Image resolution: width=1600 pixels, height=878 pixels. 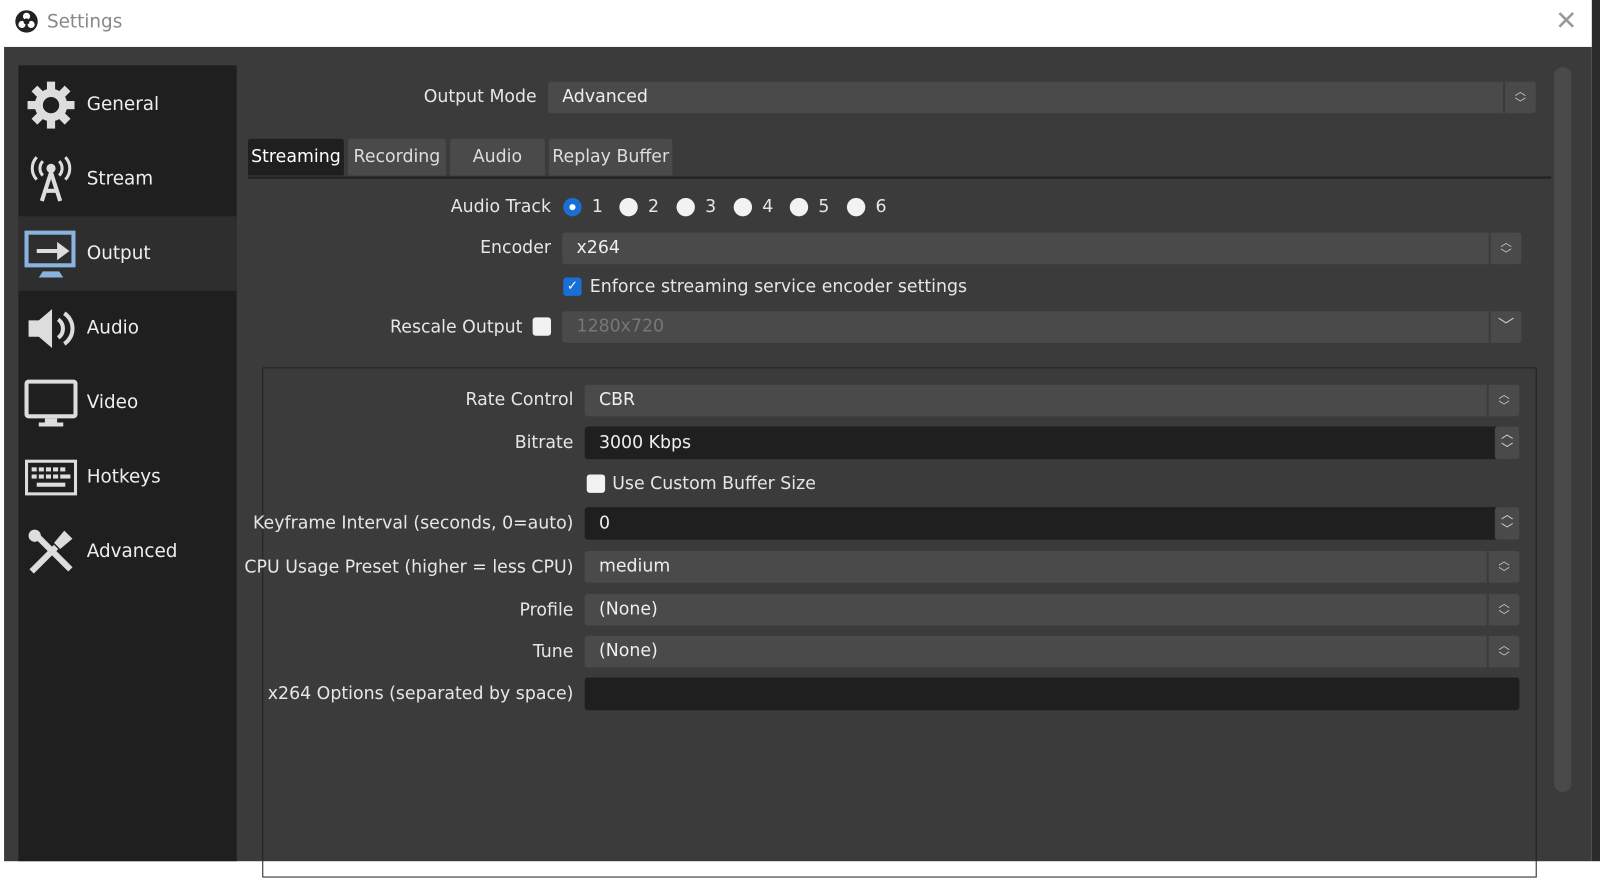 What do you see at coordinates (1052, 523) in the screenshot?
I see `keyframe-interval-spinbox: 0 ︿ ﹀` at bounding box center [1052, 523].